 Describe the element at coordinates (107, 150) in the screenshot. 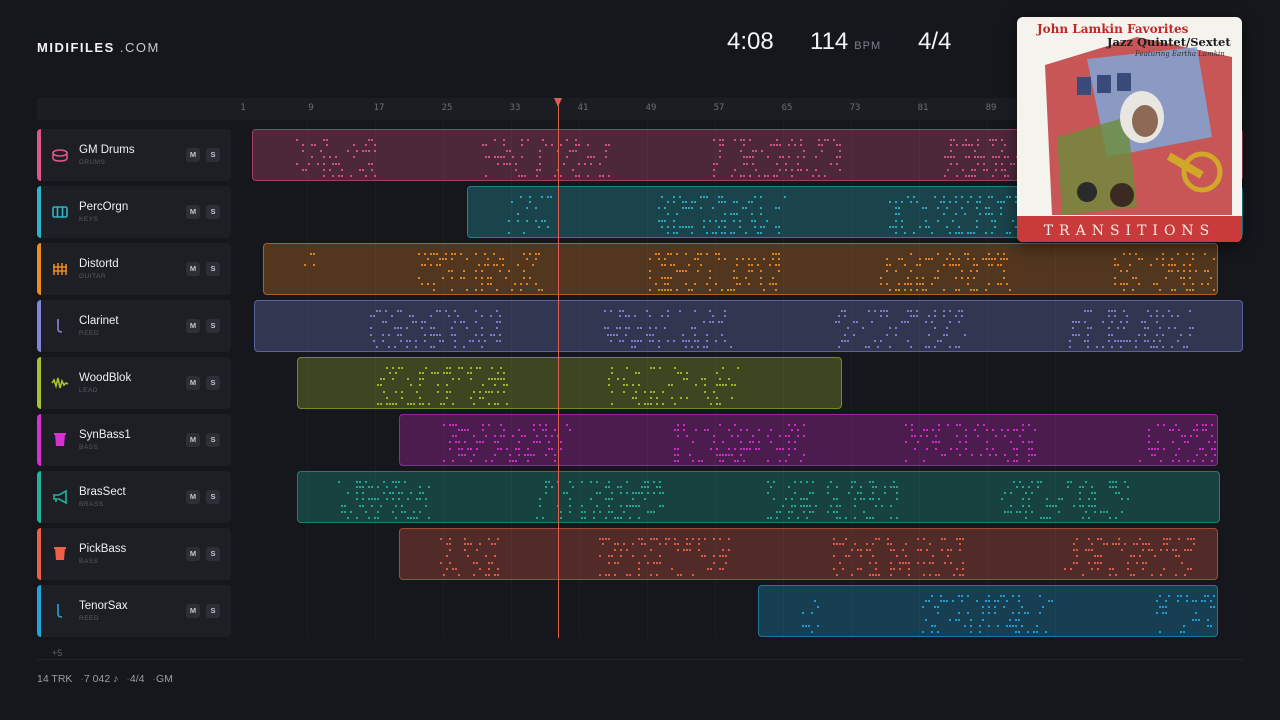

I see `track-name: GM Drums` at that location.